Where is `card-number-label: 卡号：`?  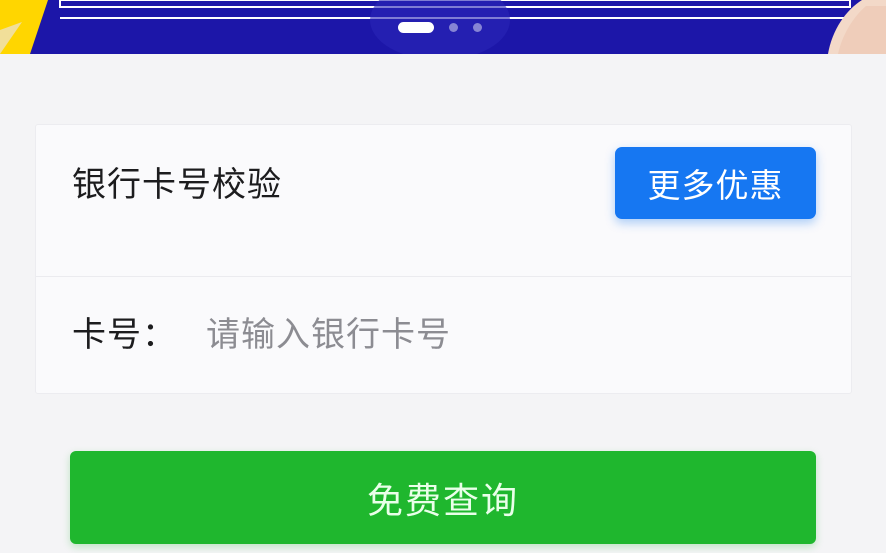 card-number-label: 卡号： is located at coordinates (124, 335).